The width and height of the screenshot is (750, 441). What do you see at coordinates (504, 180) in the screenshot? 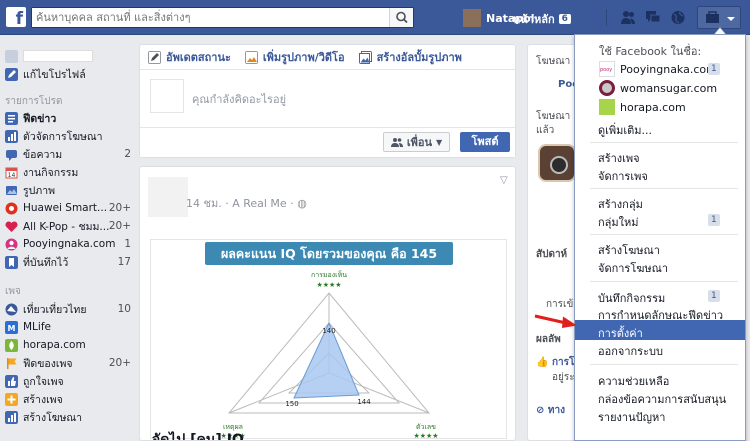
I see `chevron-down-icon: ▽` at bounding box center [504, 180].